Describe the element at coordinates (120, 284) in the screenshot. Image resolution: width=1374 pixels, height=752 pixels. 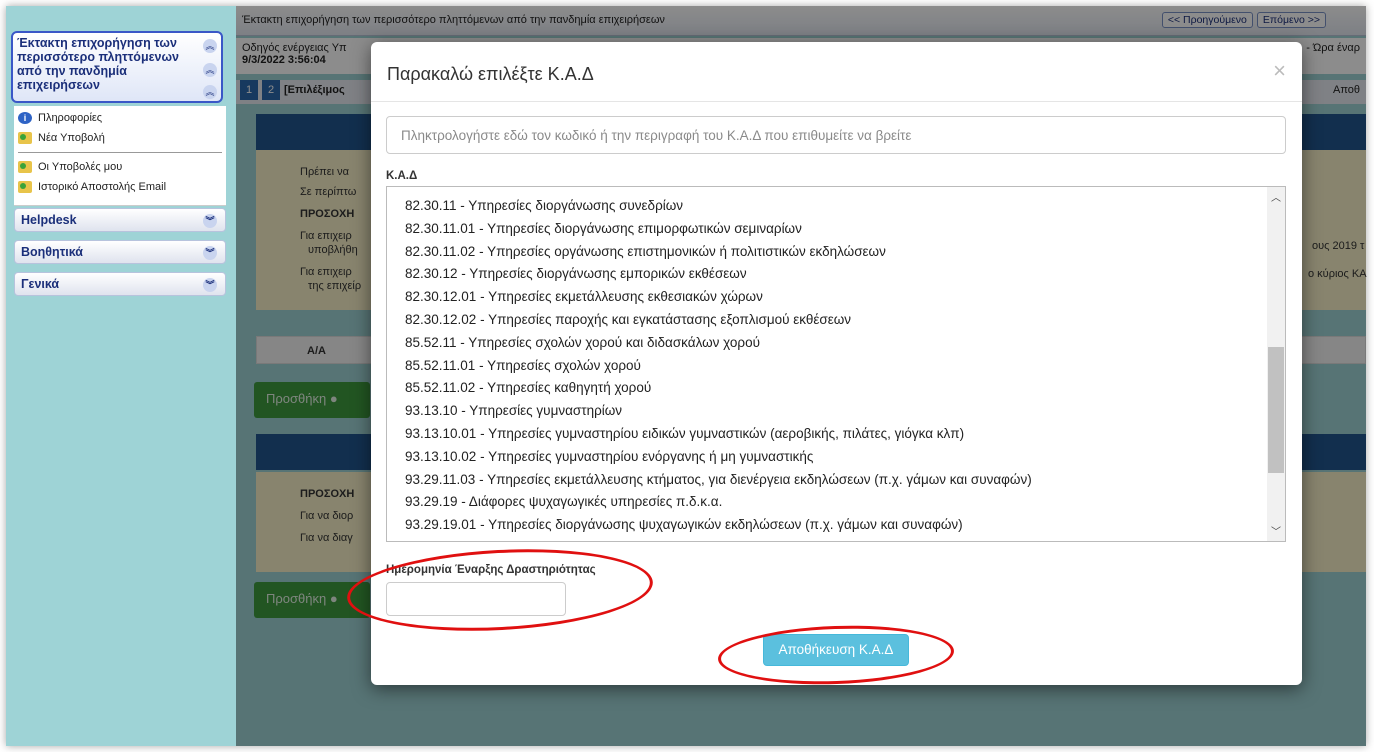
I see `sidebar-category-general: Γενικά ︾` at that location.